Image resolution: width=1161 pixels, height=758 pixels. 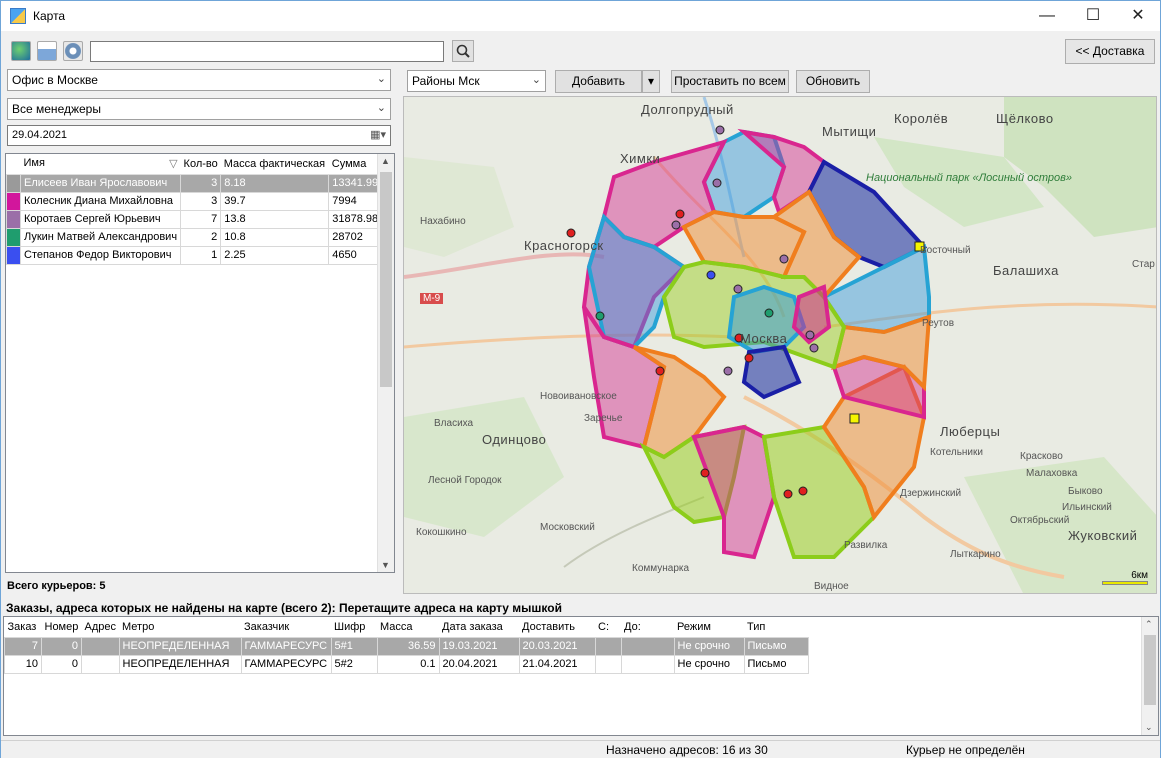 I want to click on managers-value: Все менеджеры, so click(x=56, y=109).